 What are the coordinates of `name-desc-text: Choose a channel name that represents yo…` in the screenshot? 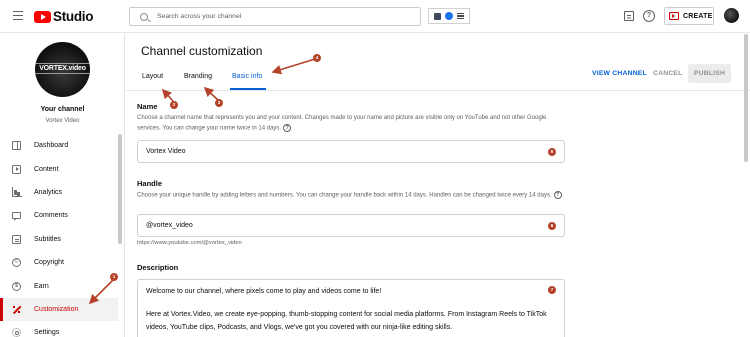 It's located at (342, 123).